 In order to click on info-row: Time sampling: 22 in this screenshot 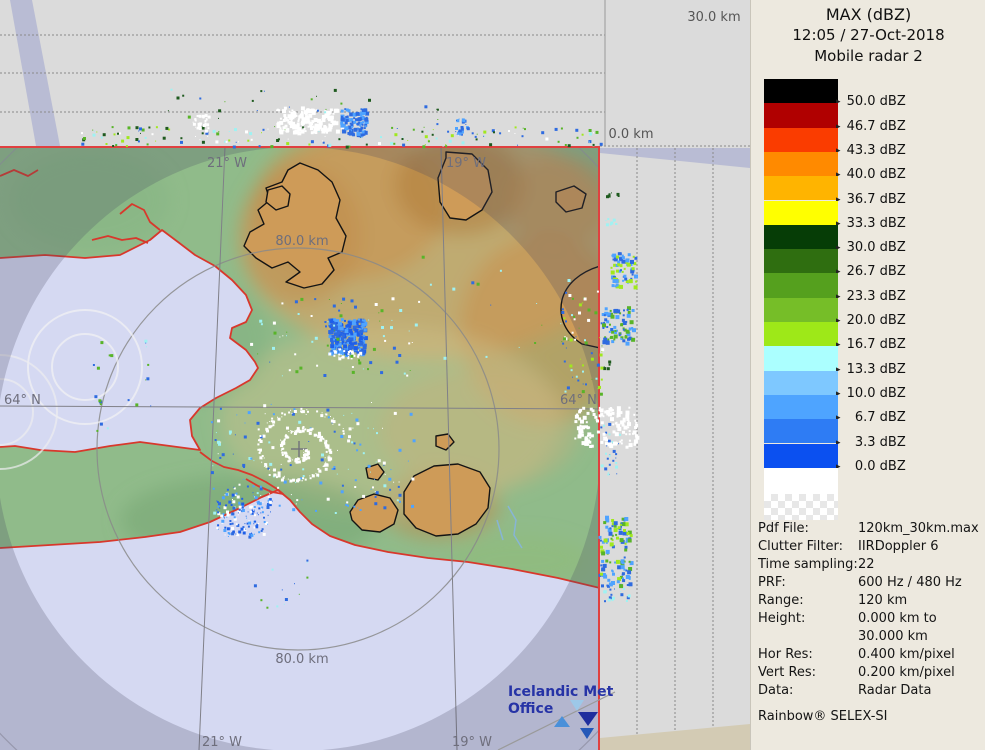, I will do `click(870, 565)`.